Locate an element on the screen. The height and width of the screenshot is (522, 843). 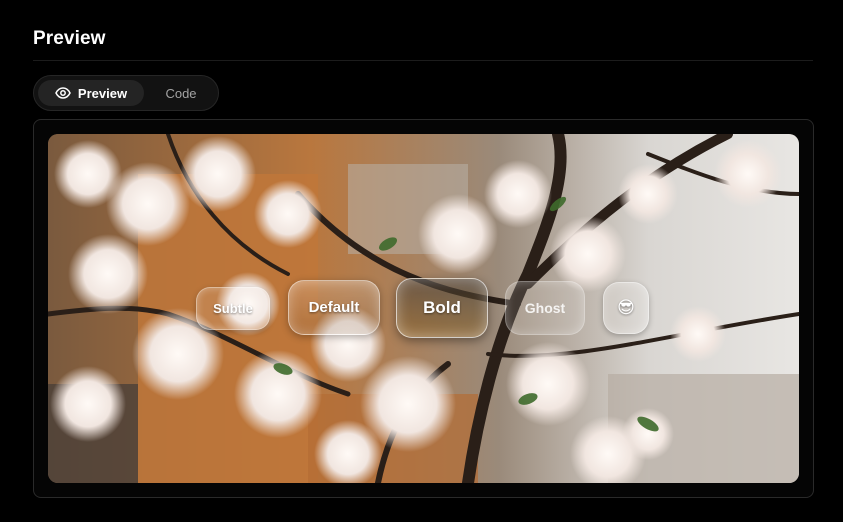
ghost-button: Ghost is located at coordinates (545, 308).